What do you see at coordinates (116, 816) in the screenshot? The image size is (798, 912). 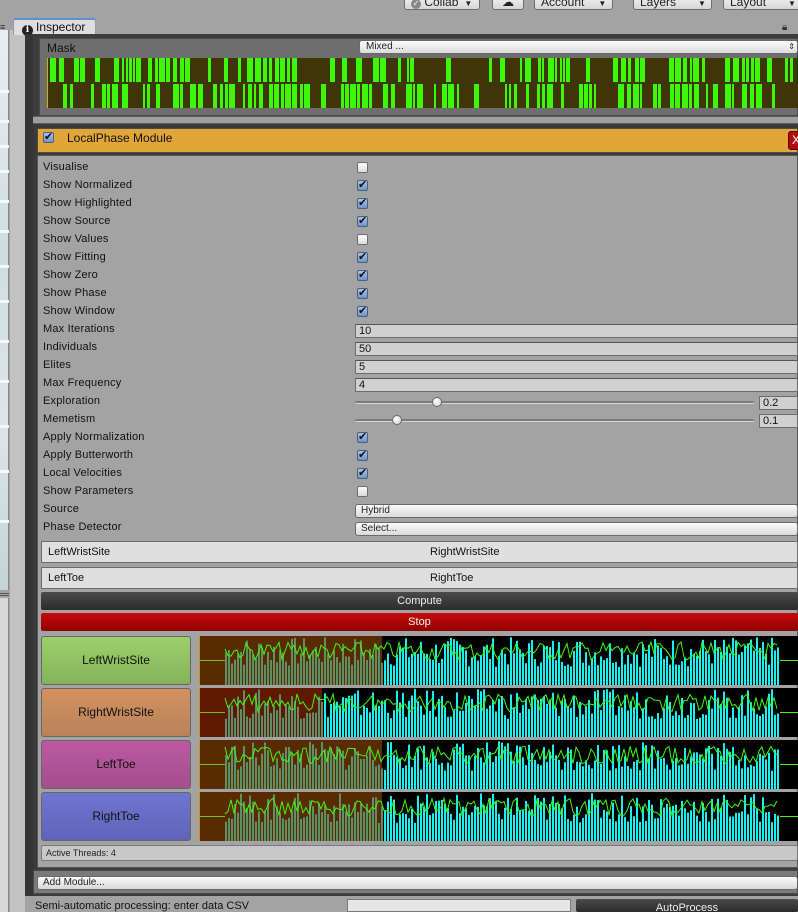 I see `bone-button-righttoe: RightToe` at bounding box center [116, 816].